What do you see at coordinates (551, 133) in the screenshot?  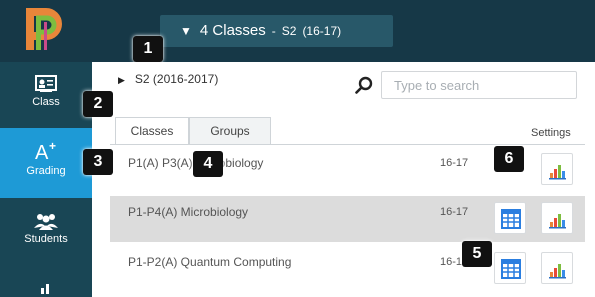 I see `settings-column-header: Settings` at bounding box center [551, 133].